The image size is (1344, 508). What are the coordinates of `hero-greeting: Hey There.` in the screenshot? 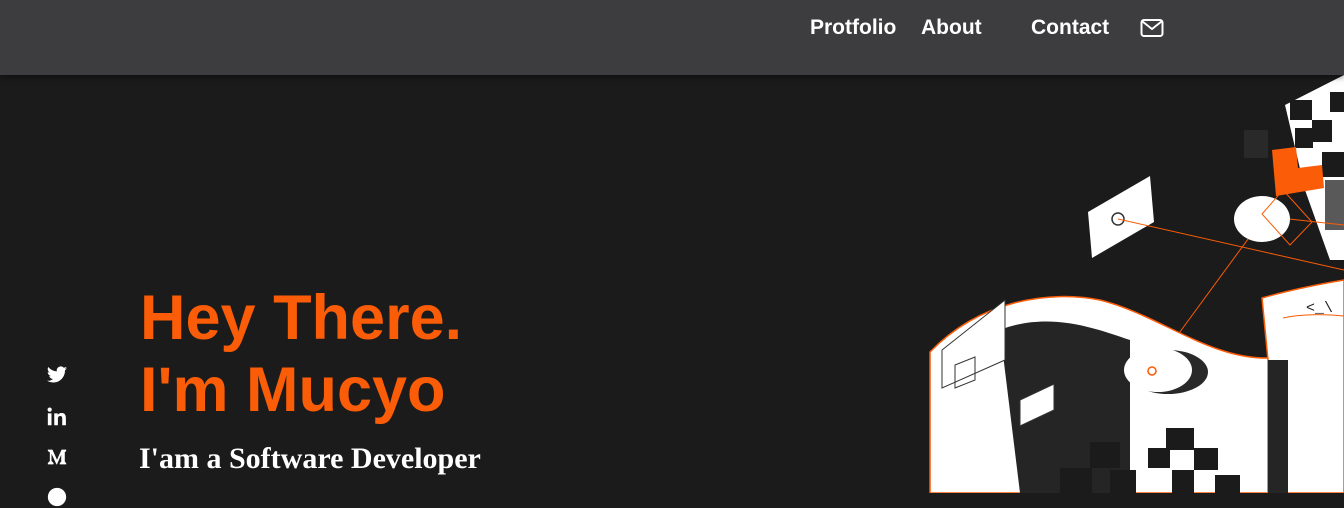 It's located at (301, 318).